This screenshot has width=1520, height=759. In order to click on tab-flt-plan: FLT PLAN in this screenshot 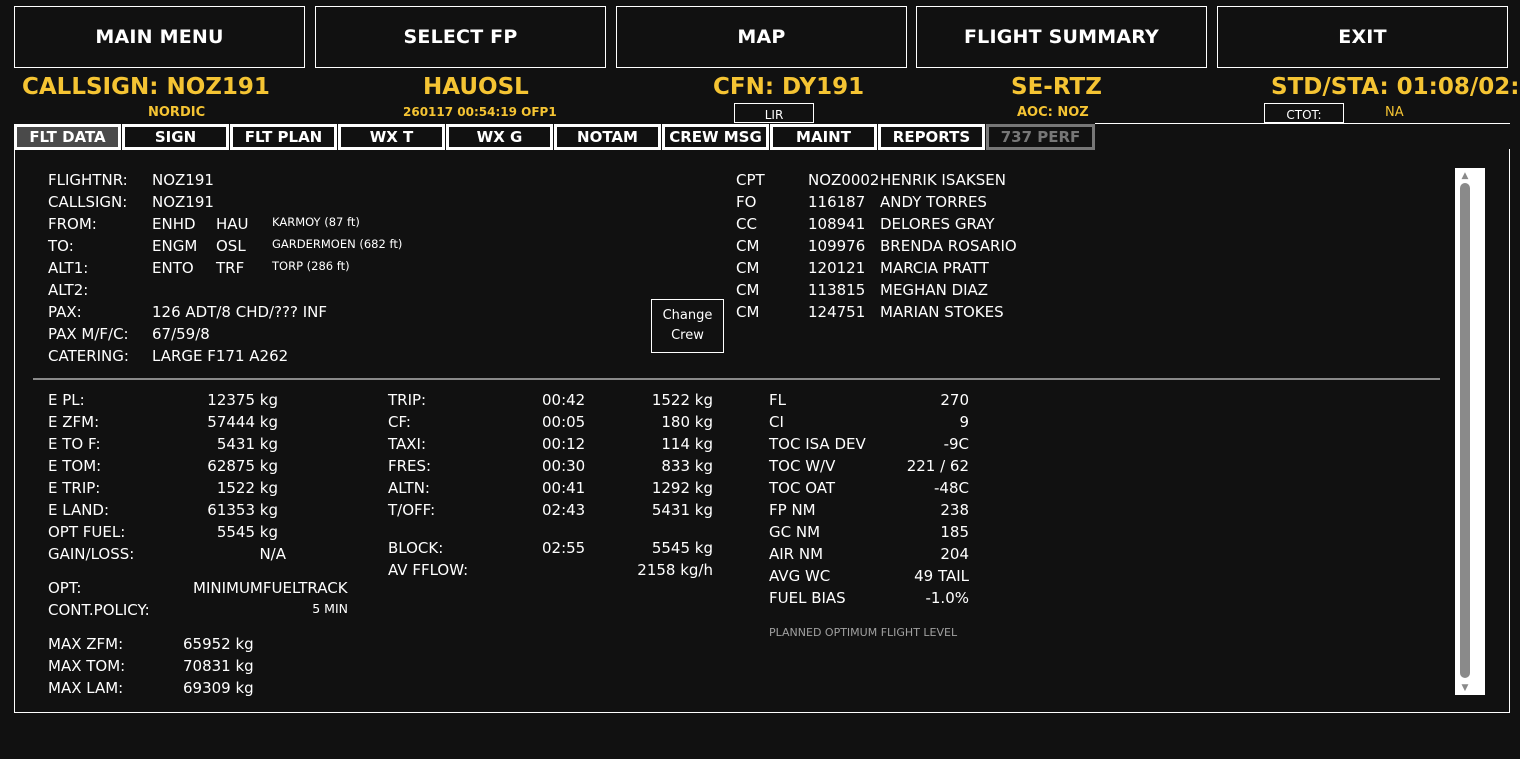, I will do `click(283, 137)`.